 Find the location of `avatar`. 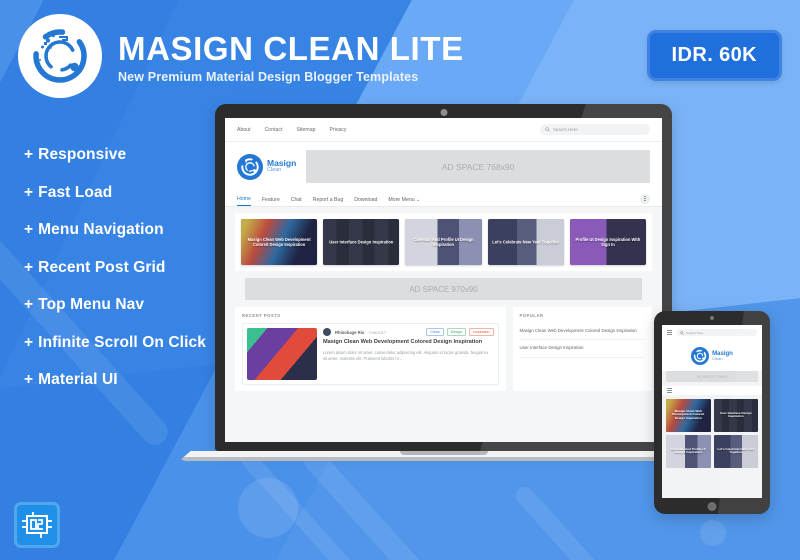

avatar is located at coordinates (327, 332).